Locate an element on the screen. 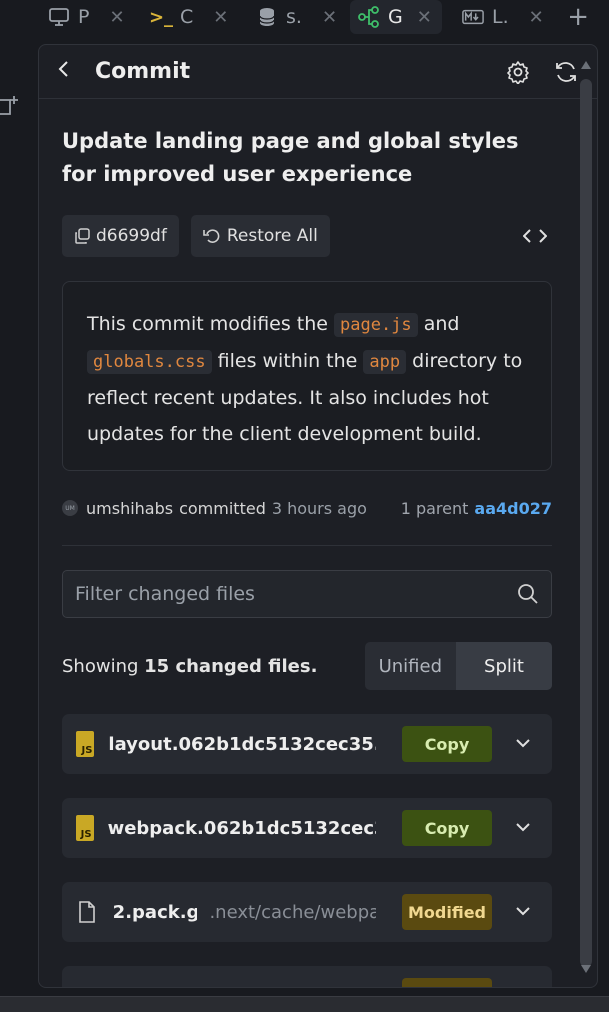 Image resolution: width=609 pixels, height=1012 pixels. commit-actions: d6699df Restore All is located at coordinates (307, 236).